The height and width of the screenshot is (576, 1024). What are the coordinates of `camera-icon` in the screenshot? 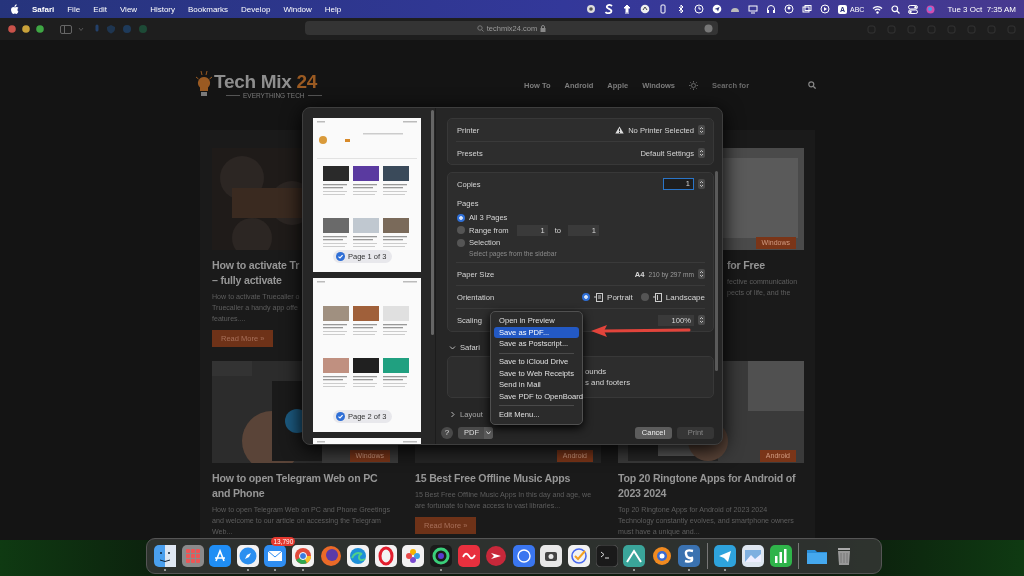 It's located at (551, 556).